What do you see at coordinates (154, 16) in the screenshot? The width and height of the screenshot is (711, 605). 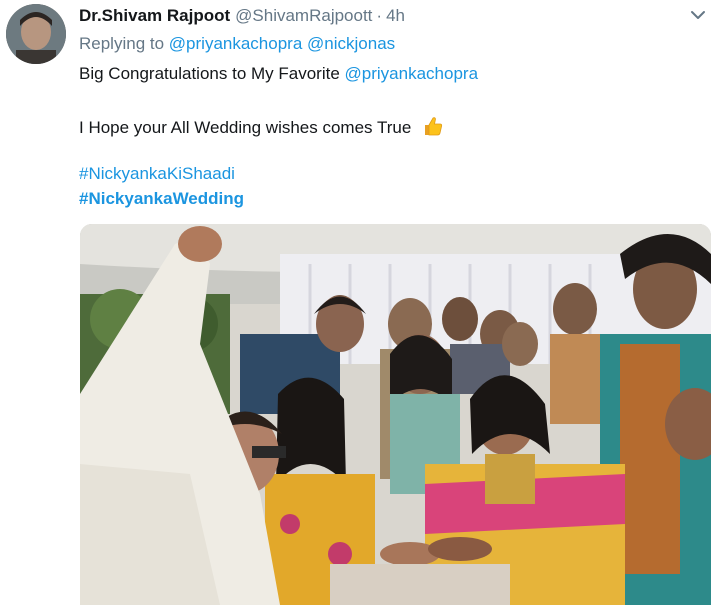 I see `display-name: Dr.Shivam Rajpoot` at bounding box center [154, 16].